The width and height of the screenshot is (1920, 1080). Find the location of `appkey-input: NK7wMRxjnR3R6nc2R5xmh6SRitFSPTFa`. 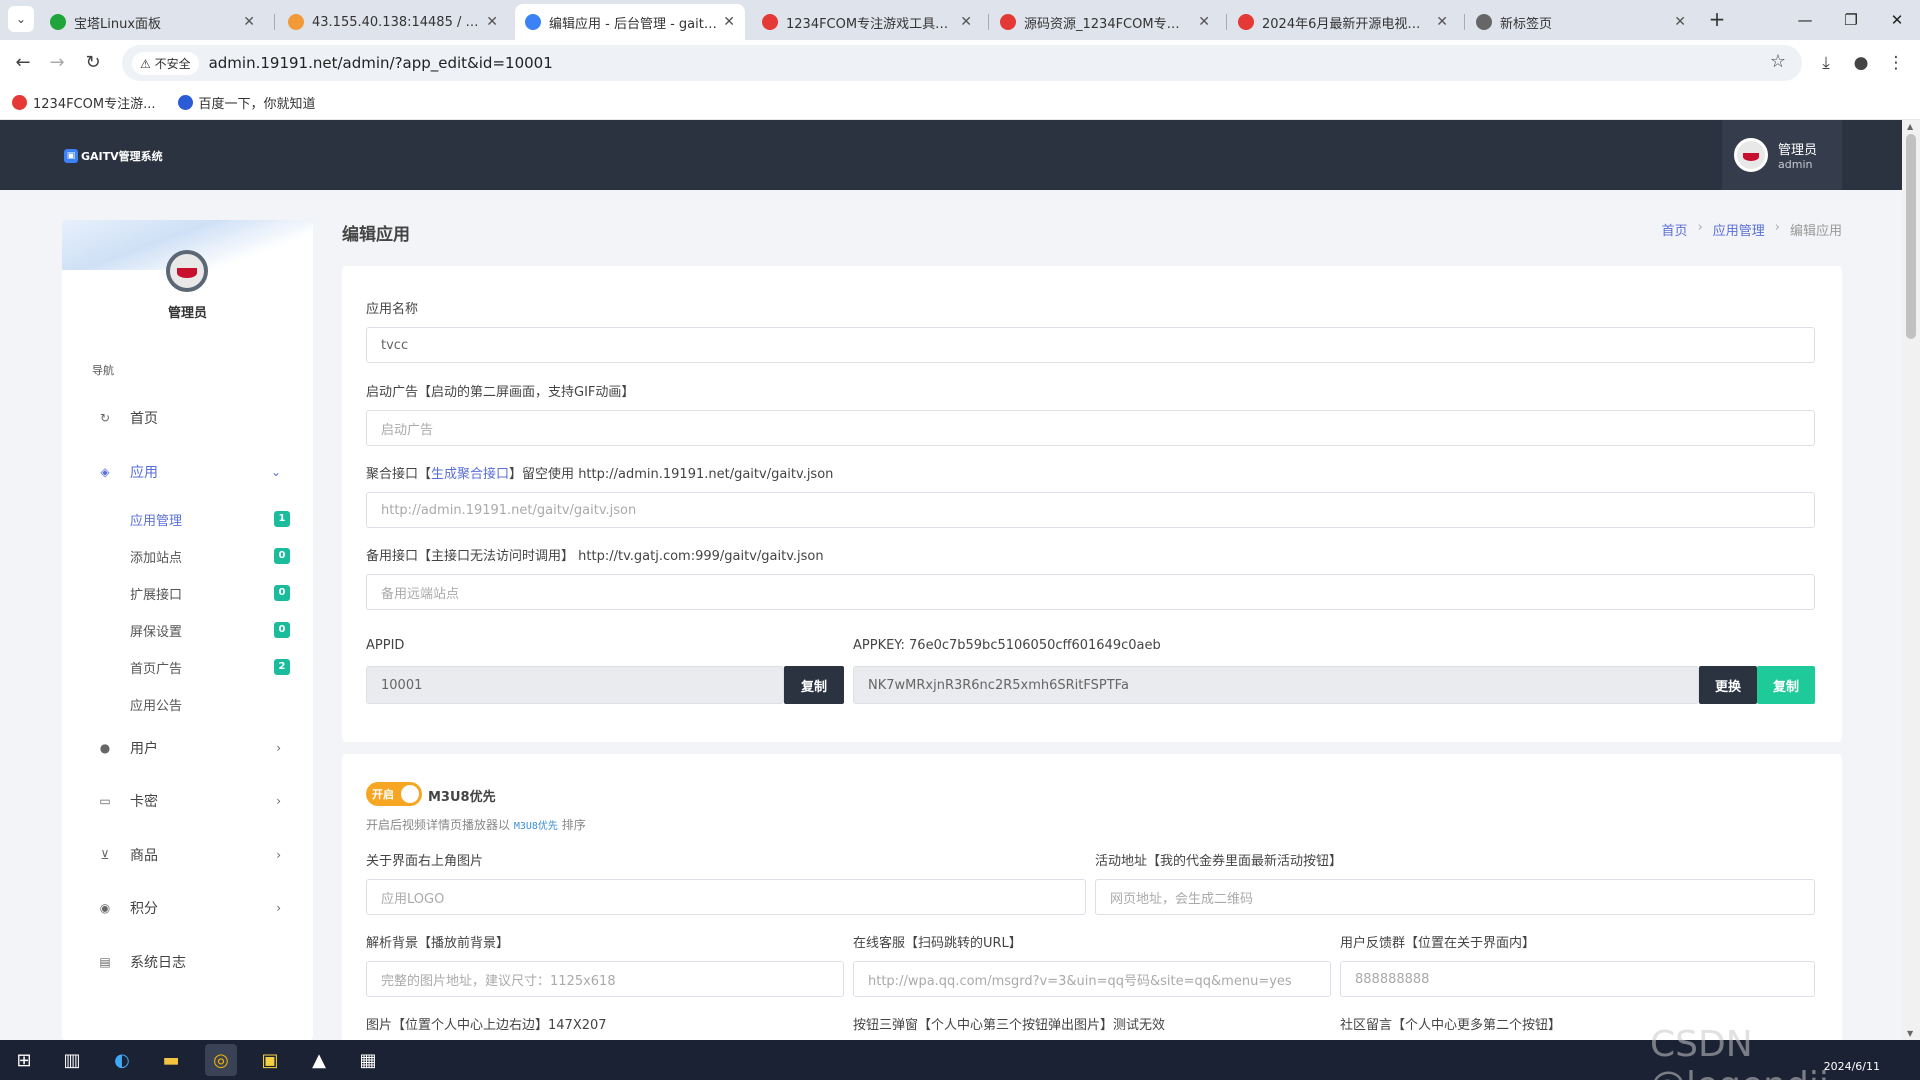

appkey-input: NK7wMRxjnR3R6nc2R5xmh6SRitFSPTFa is located at coordinates (1276, 685).